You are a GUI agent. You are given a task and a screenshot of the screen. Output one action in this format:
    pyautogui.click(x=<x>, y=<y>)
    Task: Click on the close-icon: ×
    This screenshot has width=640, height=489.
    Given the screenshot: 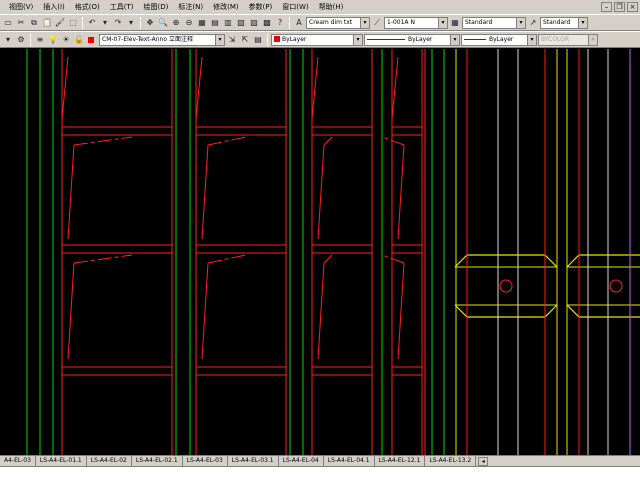 What is the action you would take?
    pyautogui.click(x=632, y=7)
    